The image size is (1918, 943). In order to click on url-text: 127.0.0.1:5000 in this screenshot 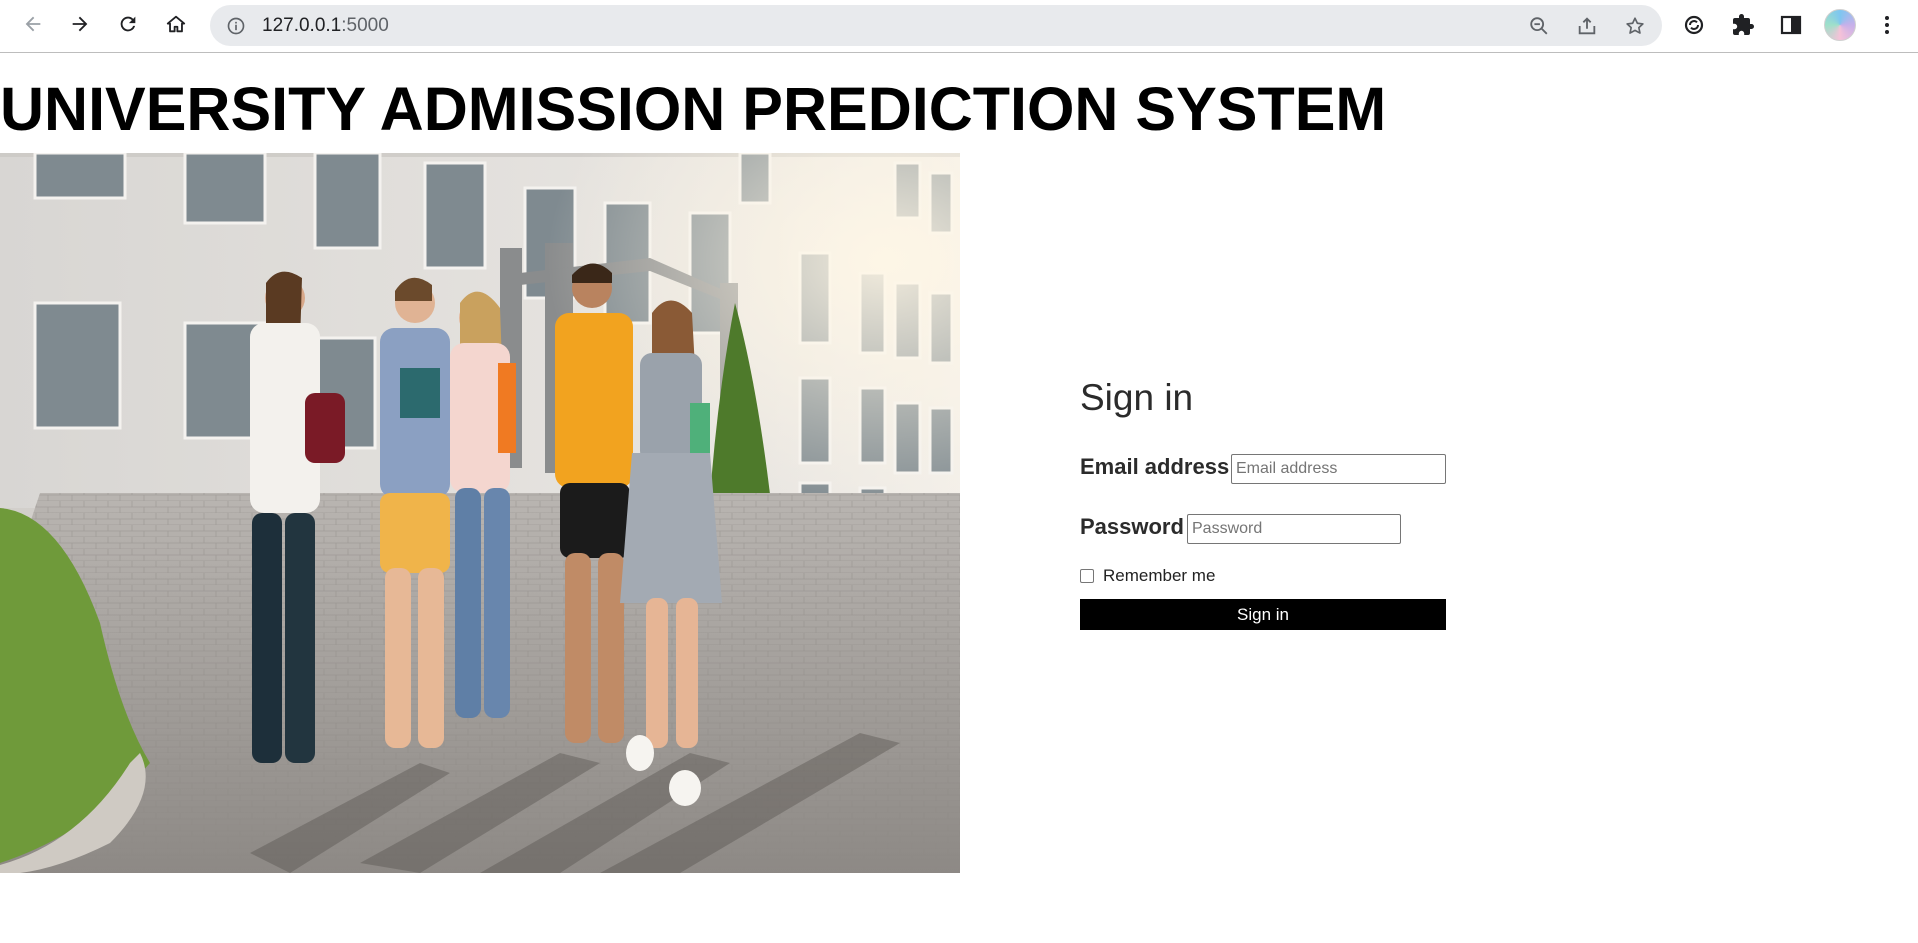, I will do `click(325, 26)`.